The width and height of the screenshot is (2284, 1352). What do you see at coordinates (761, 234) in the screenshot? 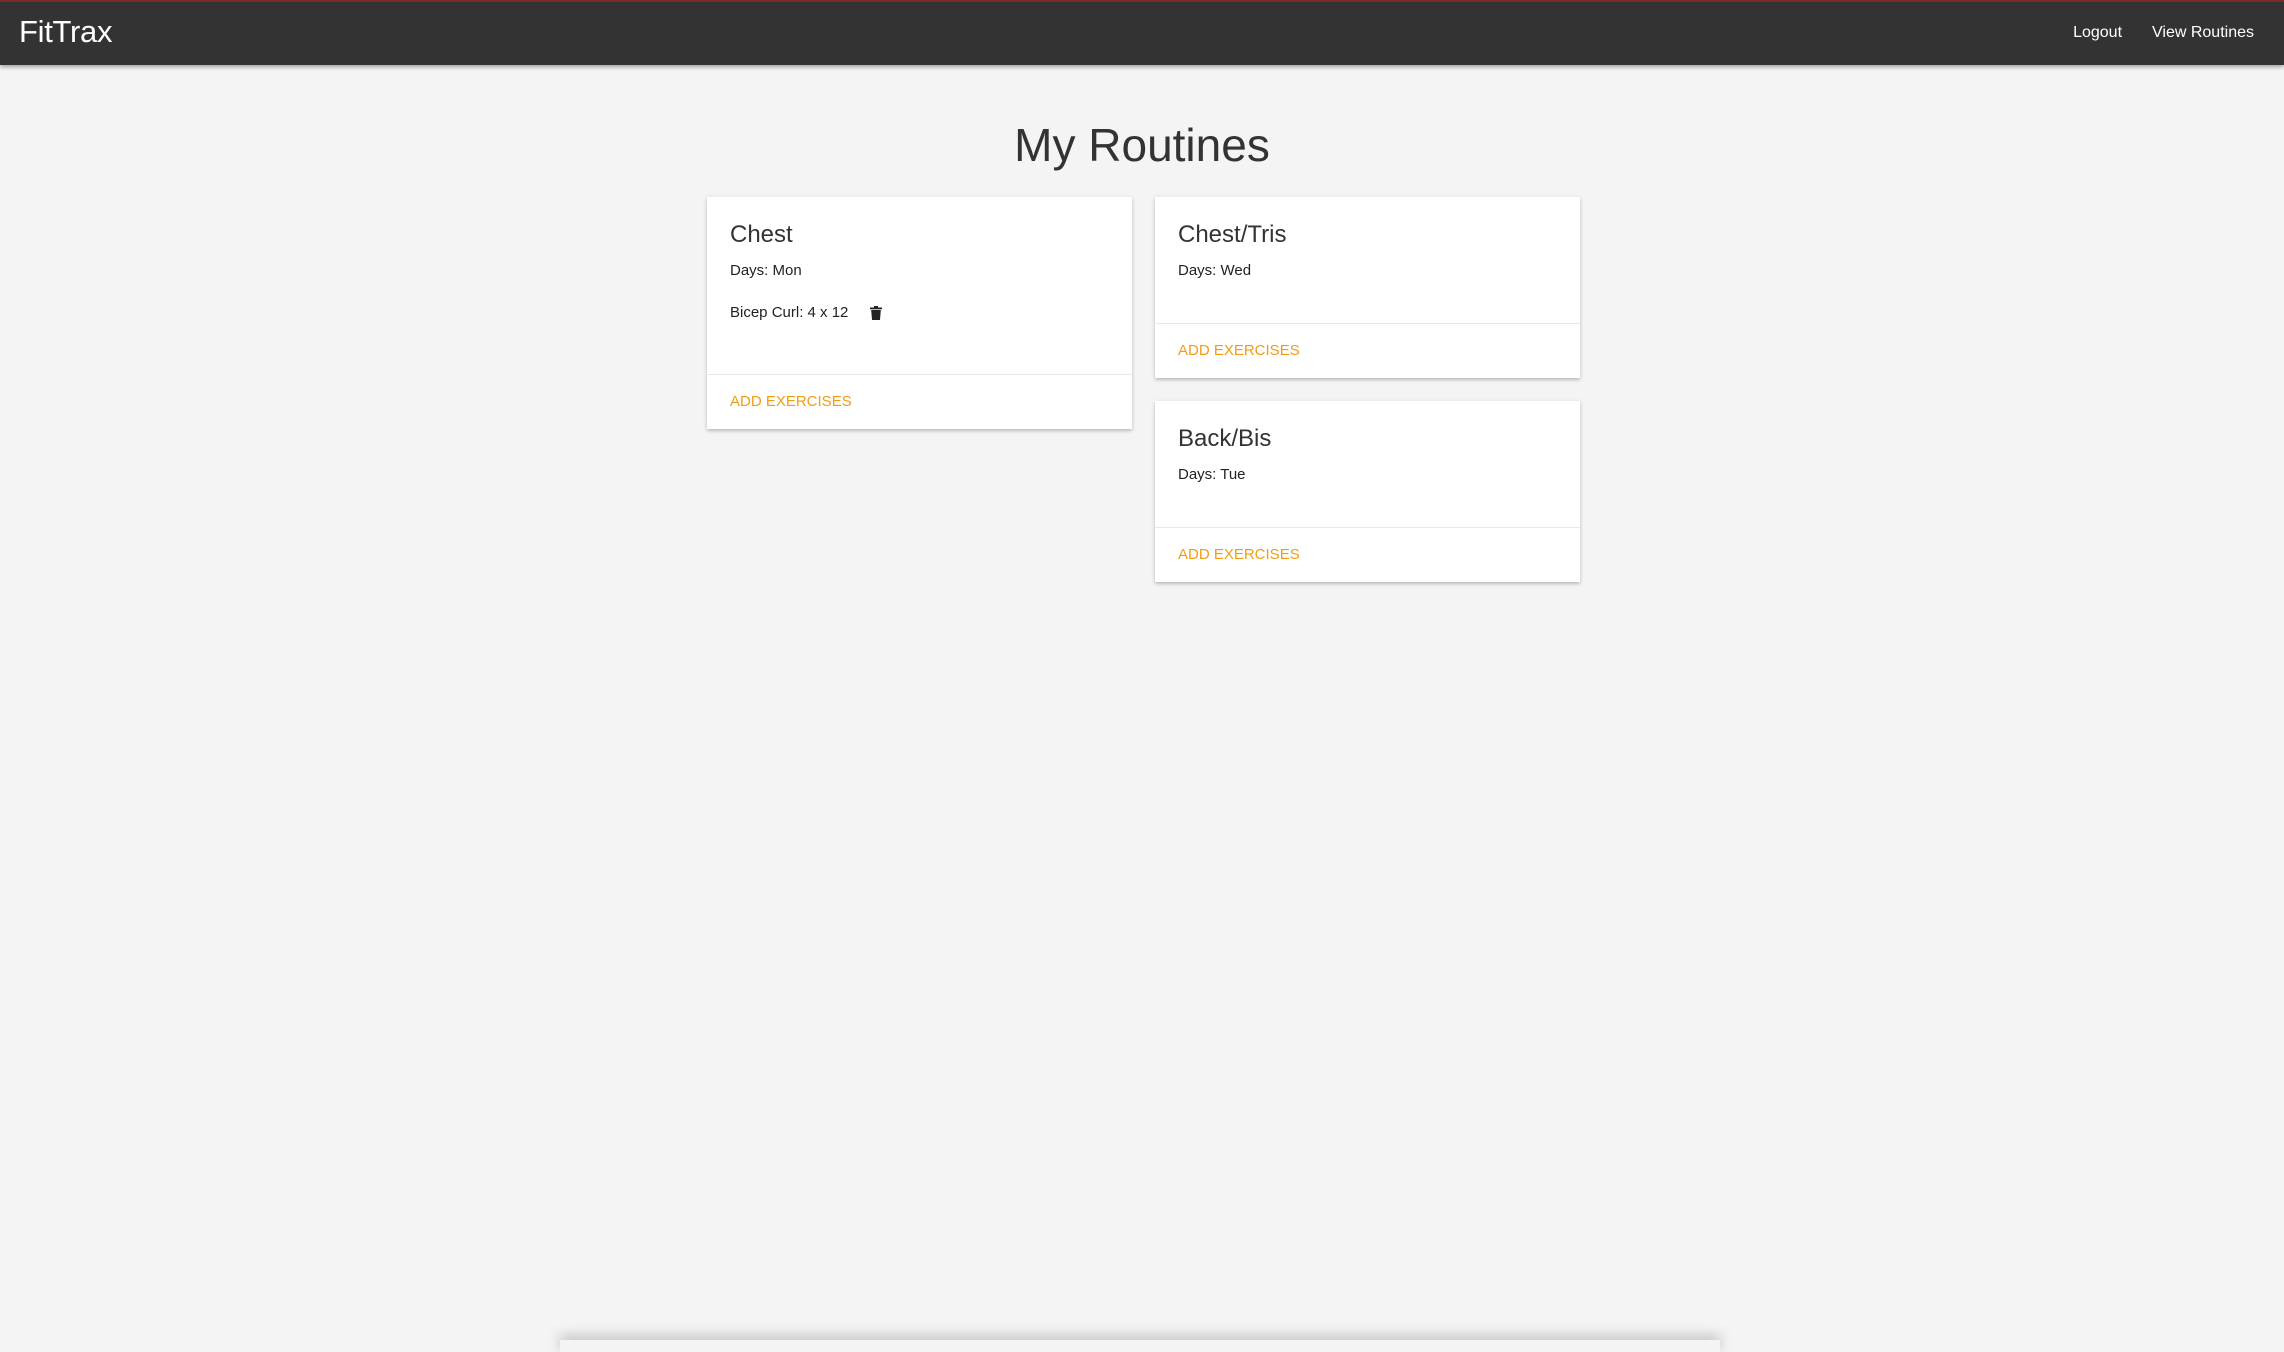
I see `routine-title: Chest` at bounding box center [761, 234].